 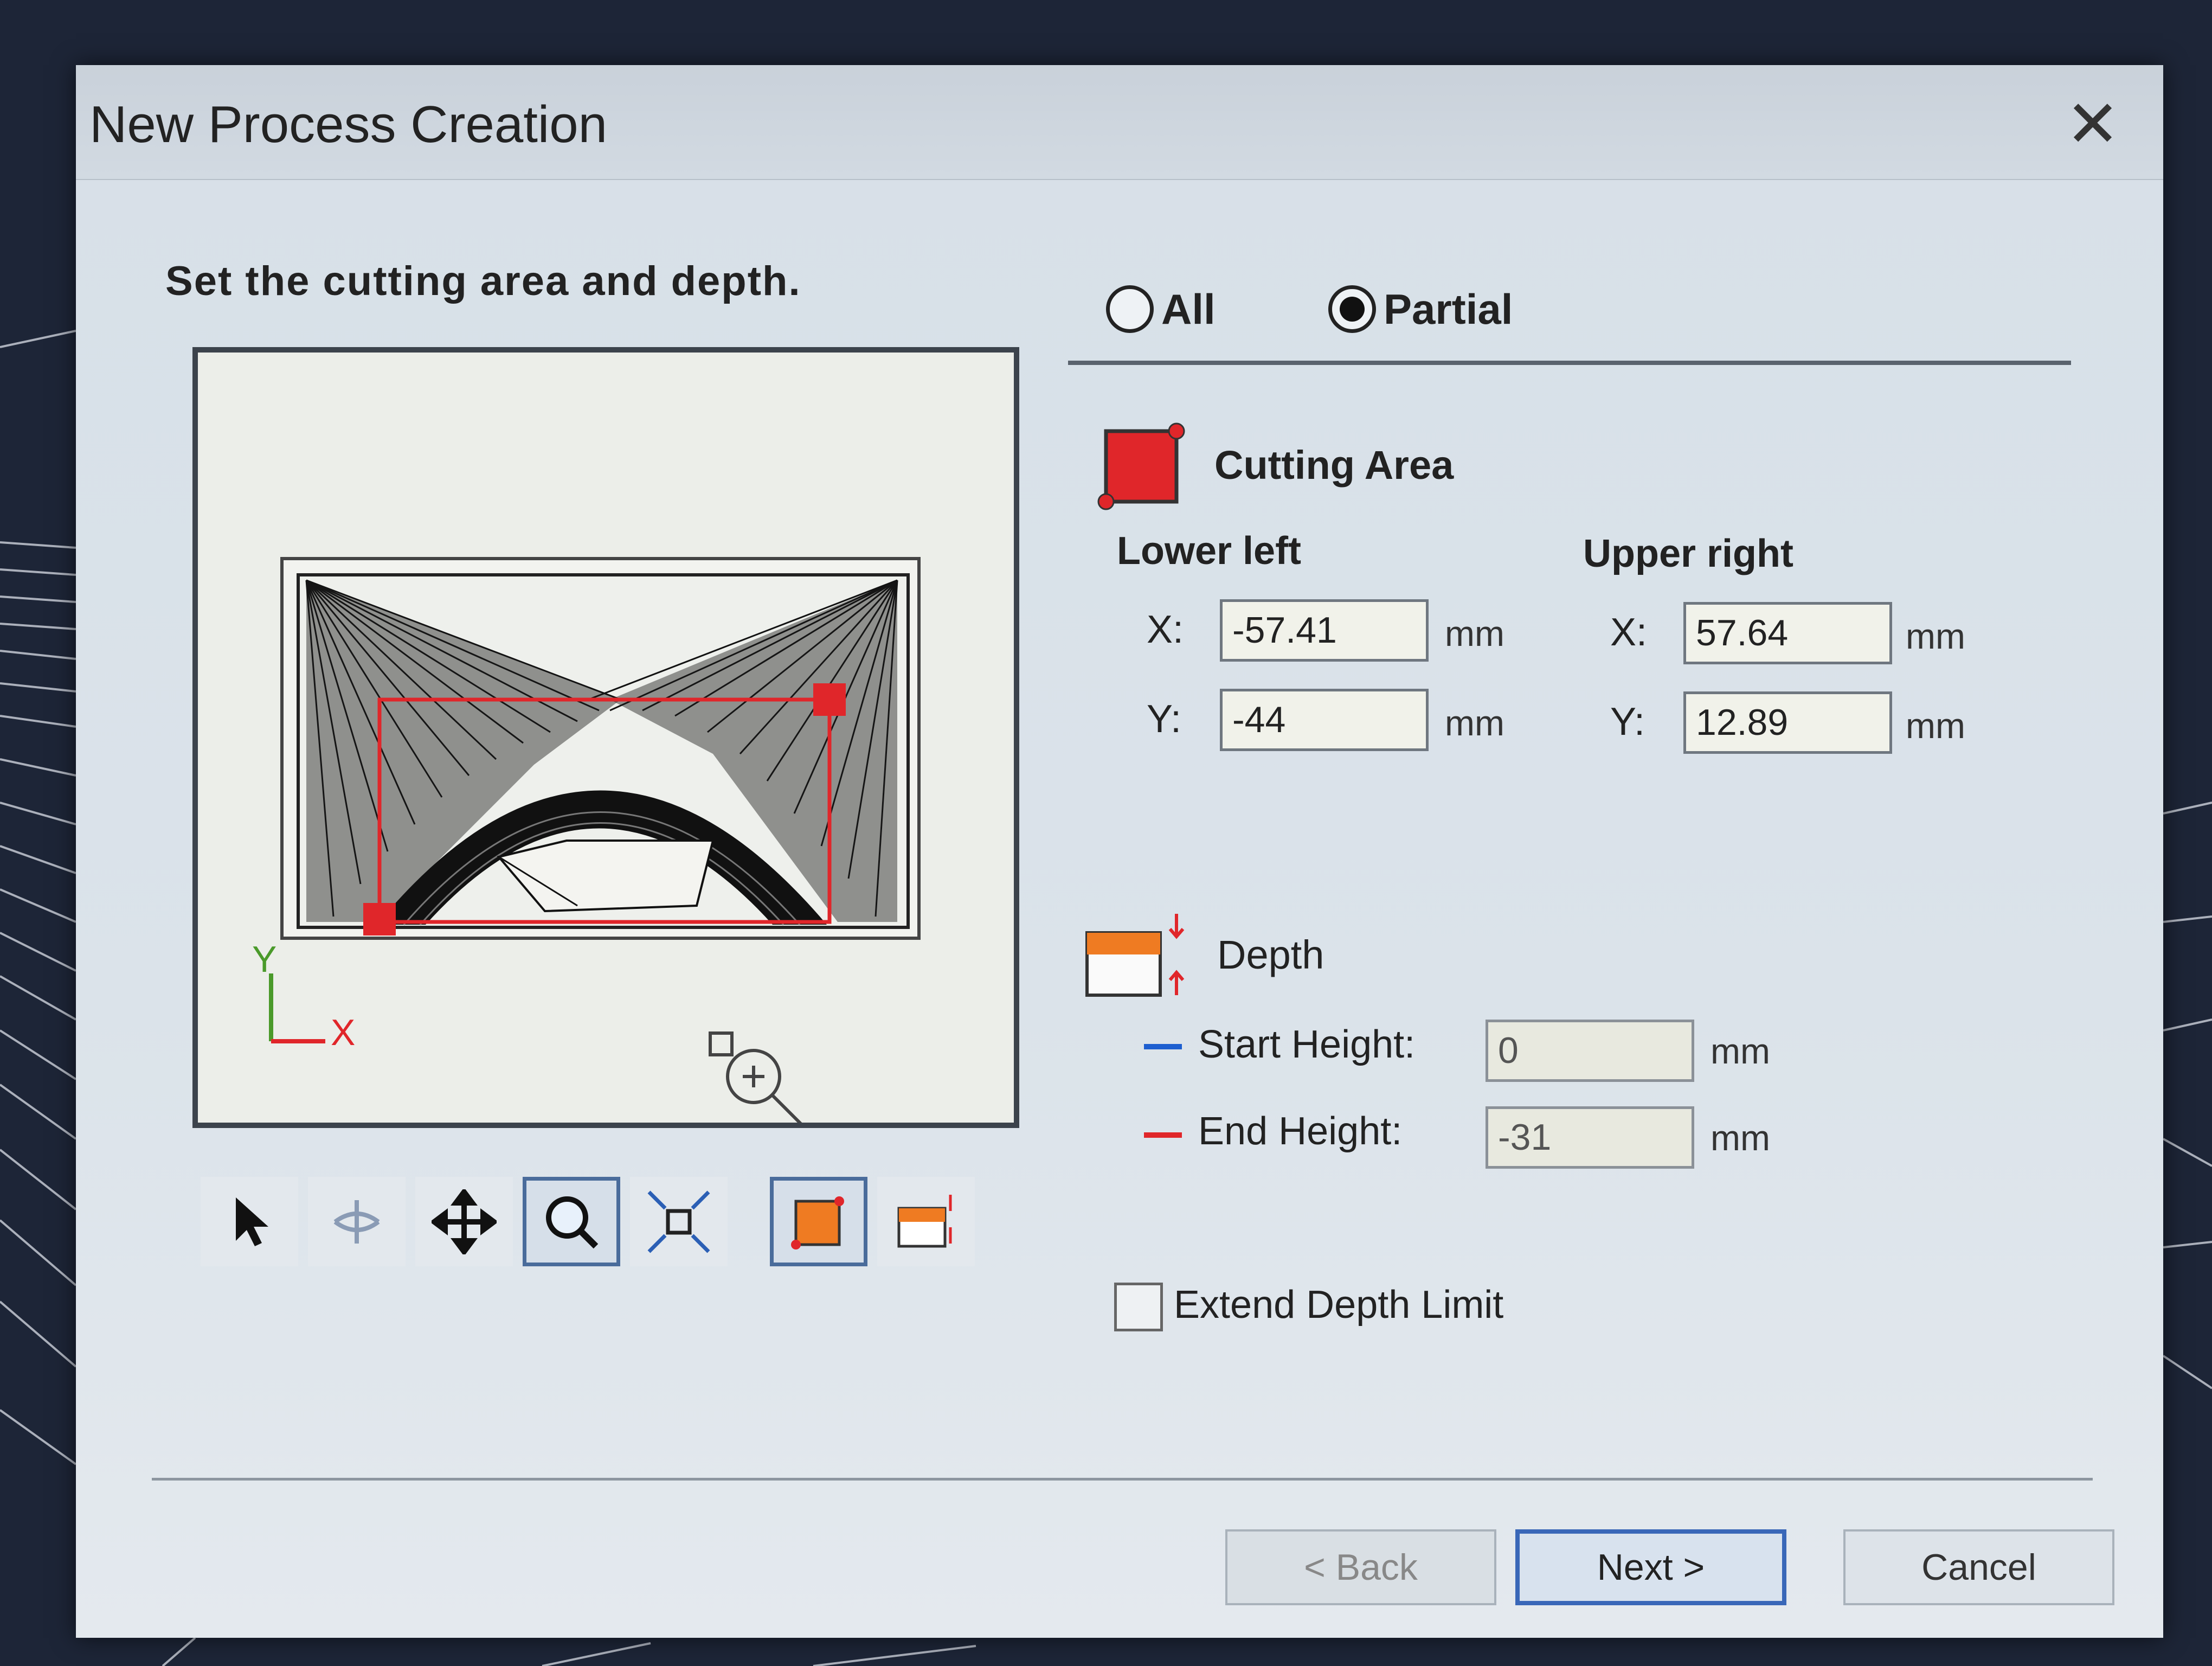 What do you see at coordinates (1688, 553) in the screenshot?
I see `upper-right-label: Upper right` at bounding box center [1688, 553].